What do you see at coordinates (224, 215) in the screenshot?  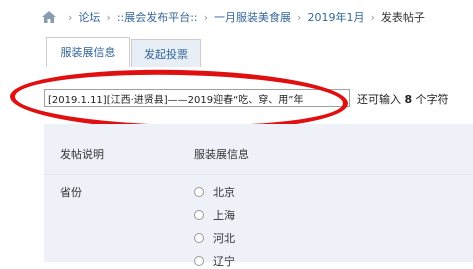 I see `province-name: 上海` at bounding box center [224, 215].